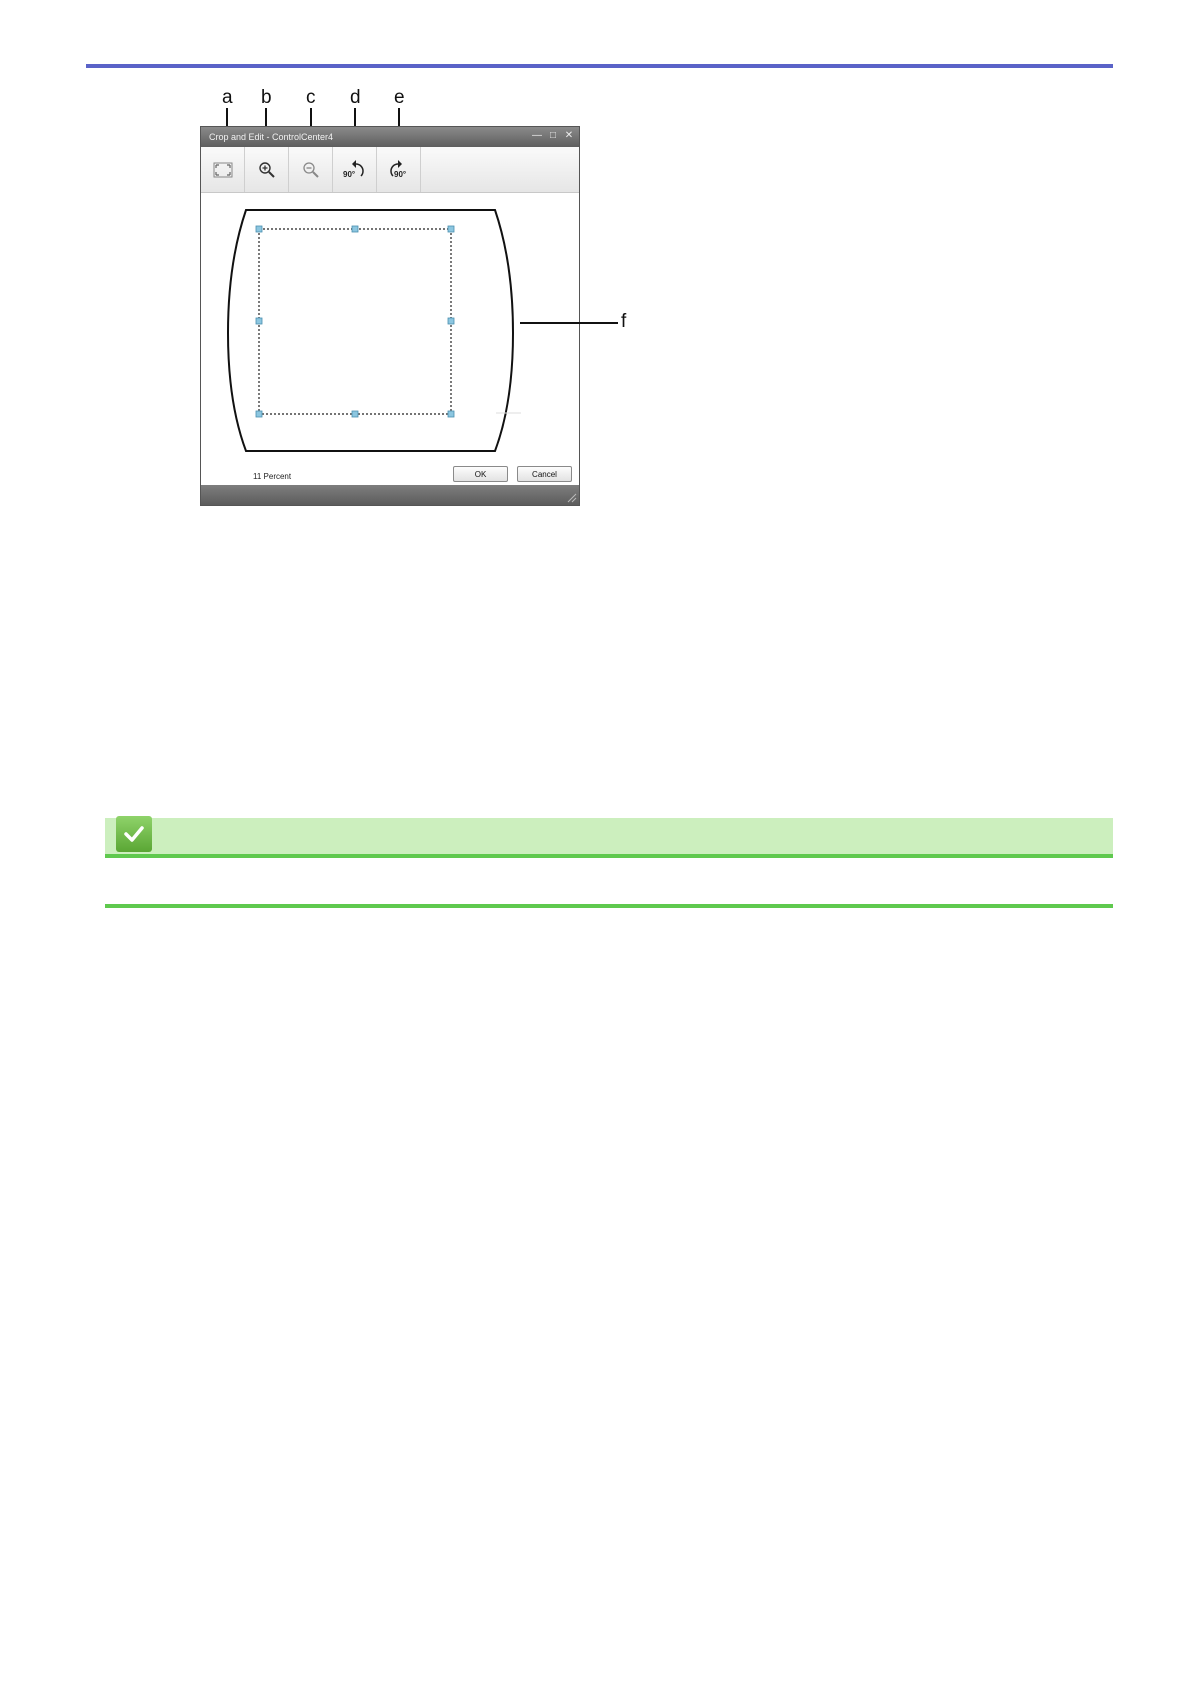 The image size is (1191, 1684). I want to click on minimize-icon: —, so click(537, 136).